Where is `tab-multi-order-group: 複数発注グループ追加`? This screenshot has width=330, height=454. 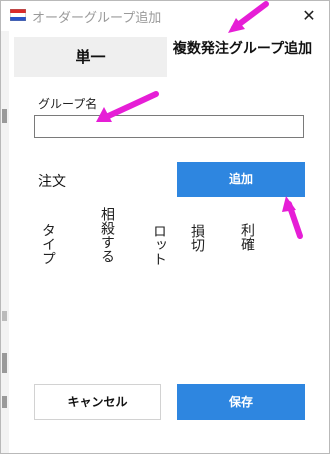
tab-multi-order-group: 複数発注グループ追加 is located at coordinates (242, 57).